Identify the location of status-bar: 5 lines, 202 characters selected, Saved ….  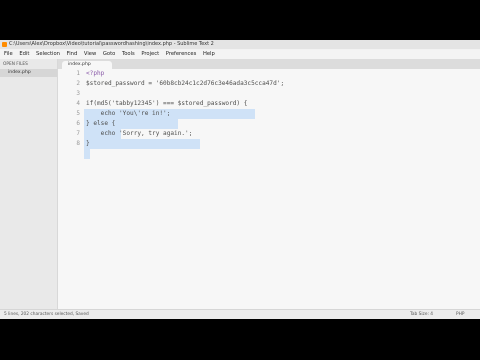
(240, 314).